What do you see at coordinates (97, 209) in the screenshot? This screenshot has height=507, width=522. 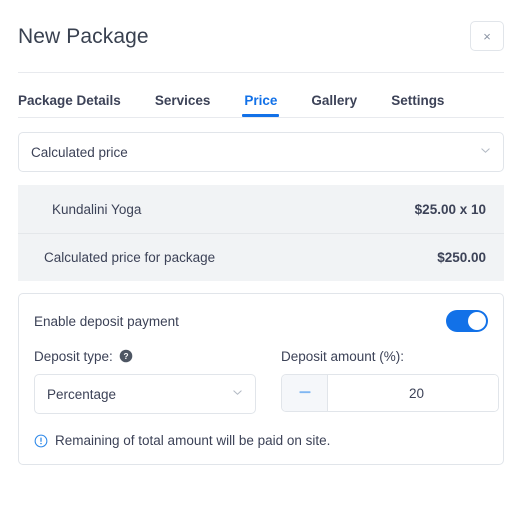 I see `price-row-label: Kundalini Yoga` at bounding box center [97, 209].